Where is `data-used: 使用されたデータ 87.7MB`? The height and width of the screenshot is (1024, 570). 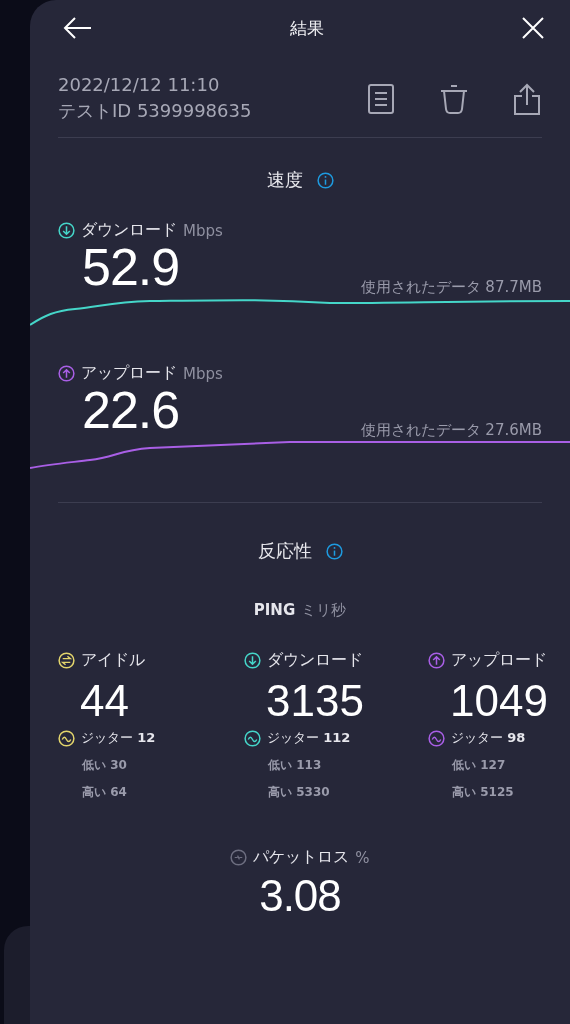
data-used: 使用されたデータ 87.7MB is located at coordinates (451, 287).